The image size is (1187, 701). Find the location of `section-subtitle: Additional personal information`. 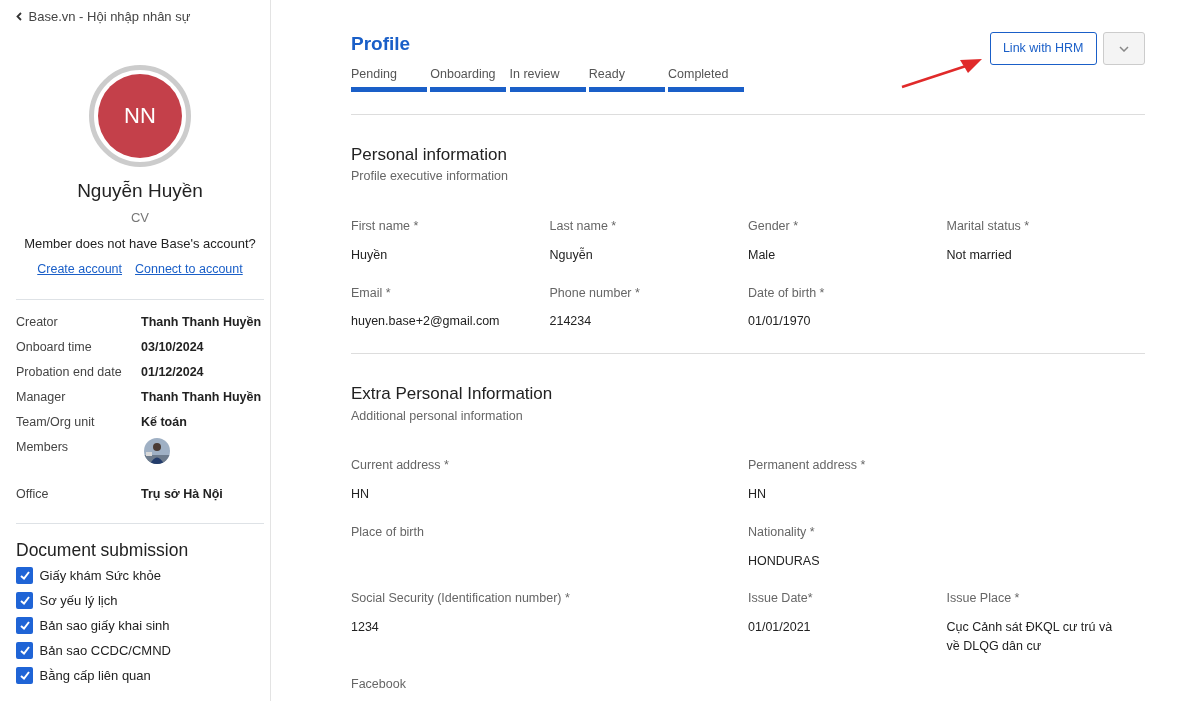

section-subtitle: Additional personal information is located at coordinates (437, 416).